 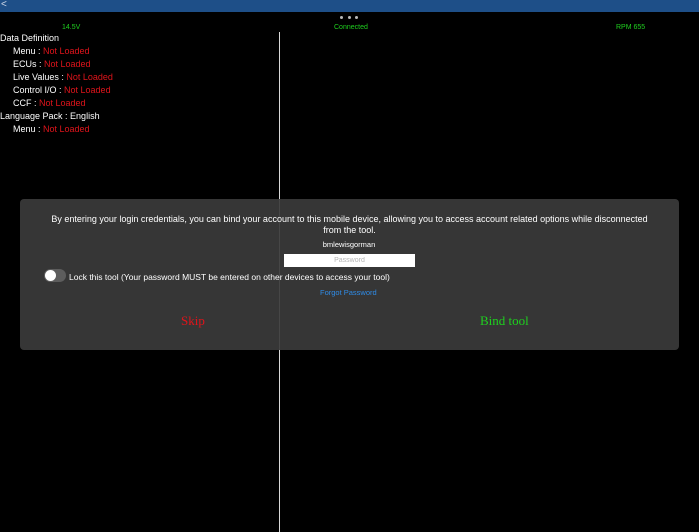 I want to click on ccf-status: CCF : Not Loaded, so click(x=56, y=103).